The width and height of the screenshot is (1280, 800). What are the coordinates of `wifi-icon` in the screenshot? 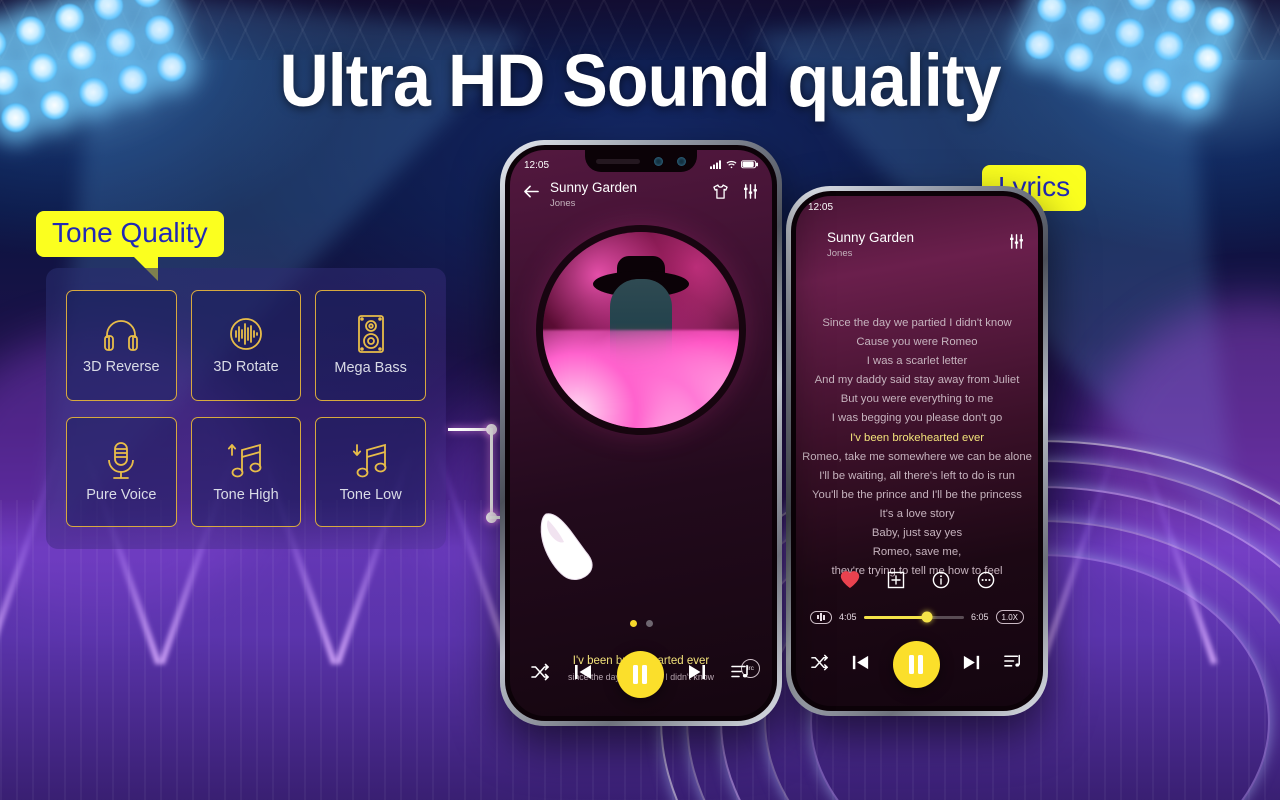 It's located at (731, 165).